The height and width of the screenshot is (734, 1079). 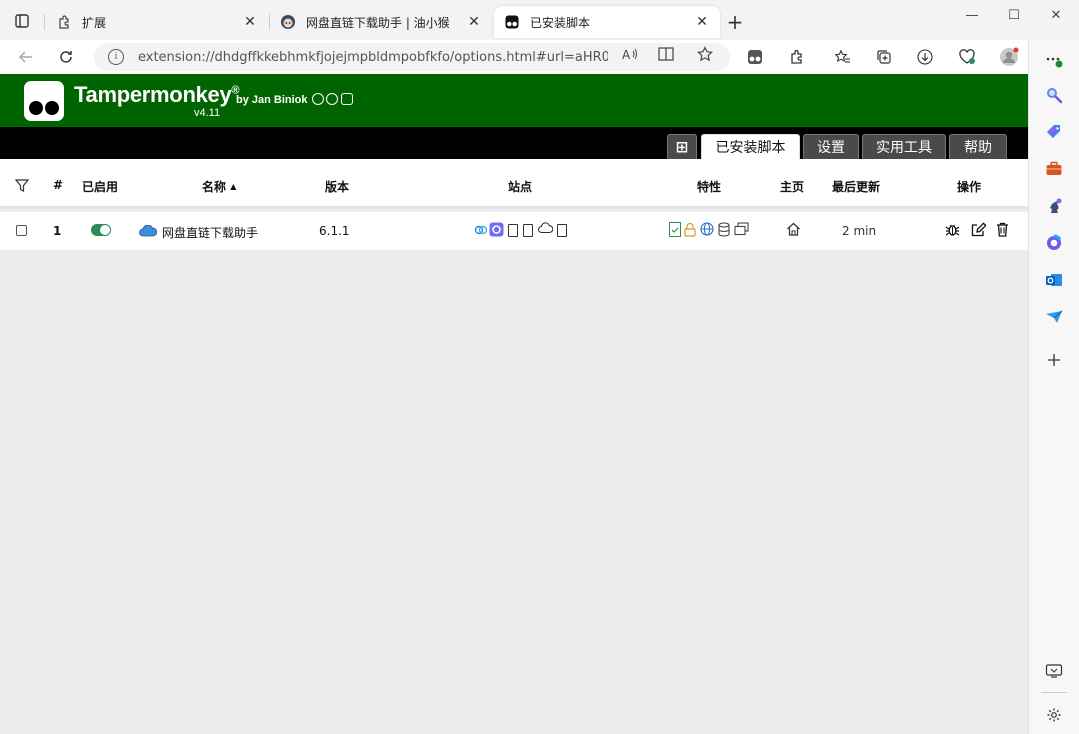 I want to click on immersive-reader-icon, so click(x=666, y=54).